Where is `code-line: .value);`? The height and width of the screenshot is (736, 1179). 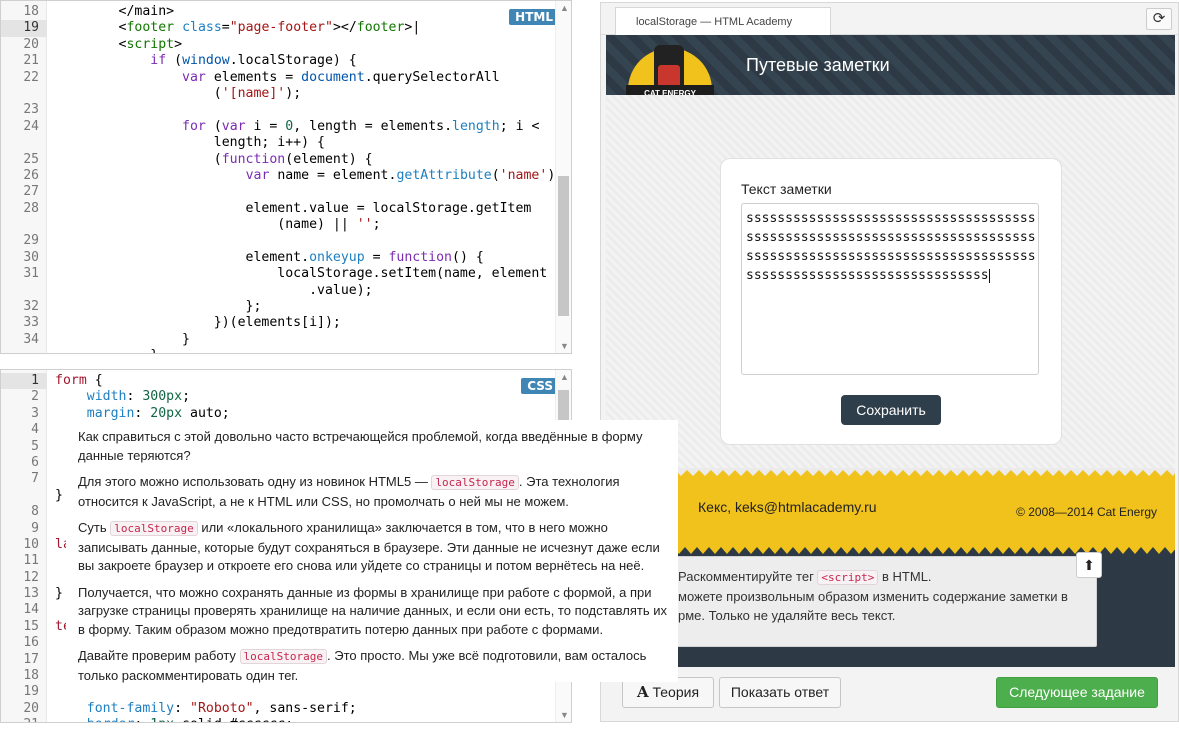
code-line: .value); is located at coordinates (278, 291).